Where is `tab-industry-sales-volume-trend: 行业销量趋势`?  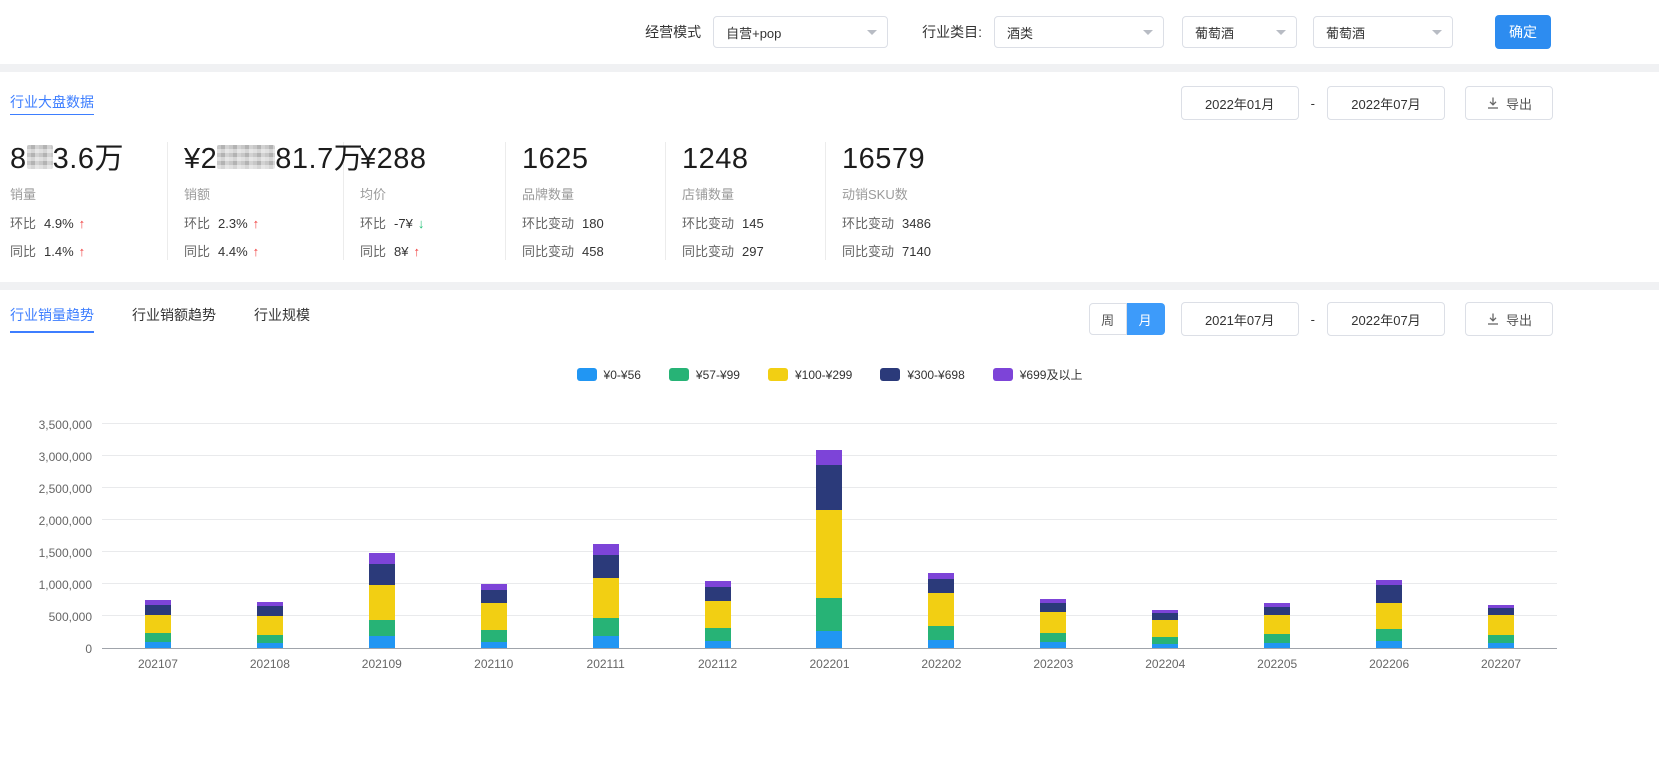
tab-industry-sales-volume-trend: 行业销量趋势 is located at coordinates (52, 319).